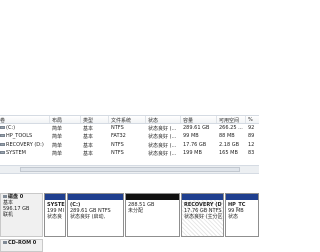 Image resolution: width=320 pixels, height=252 pixels. I want to click on partition-system: SYSTEM 199 MI 状态良, so click(55, 215).